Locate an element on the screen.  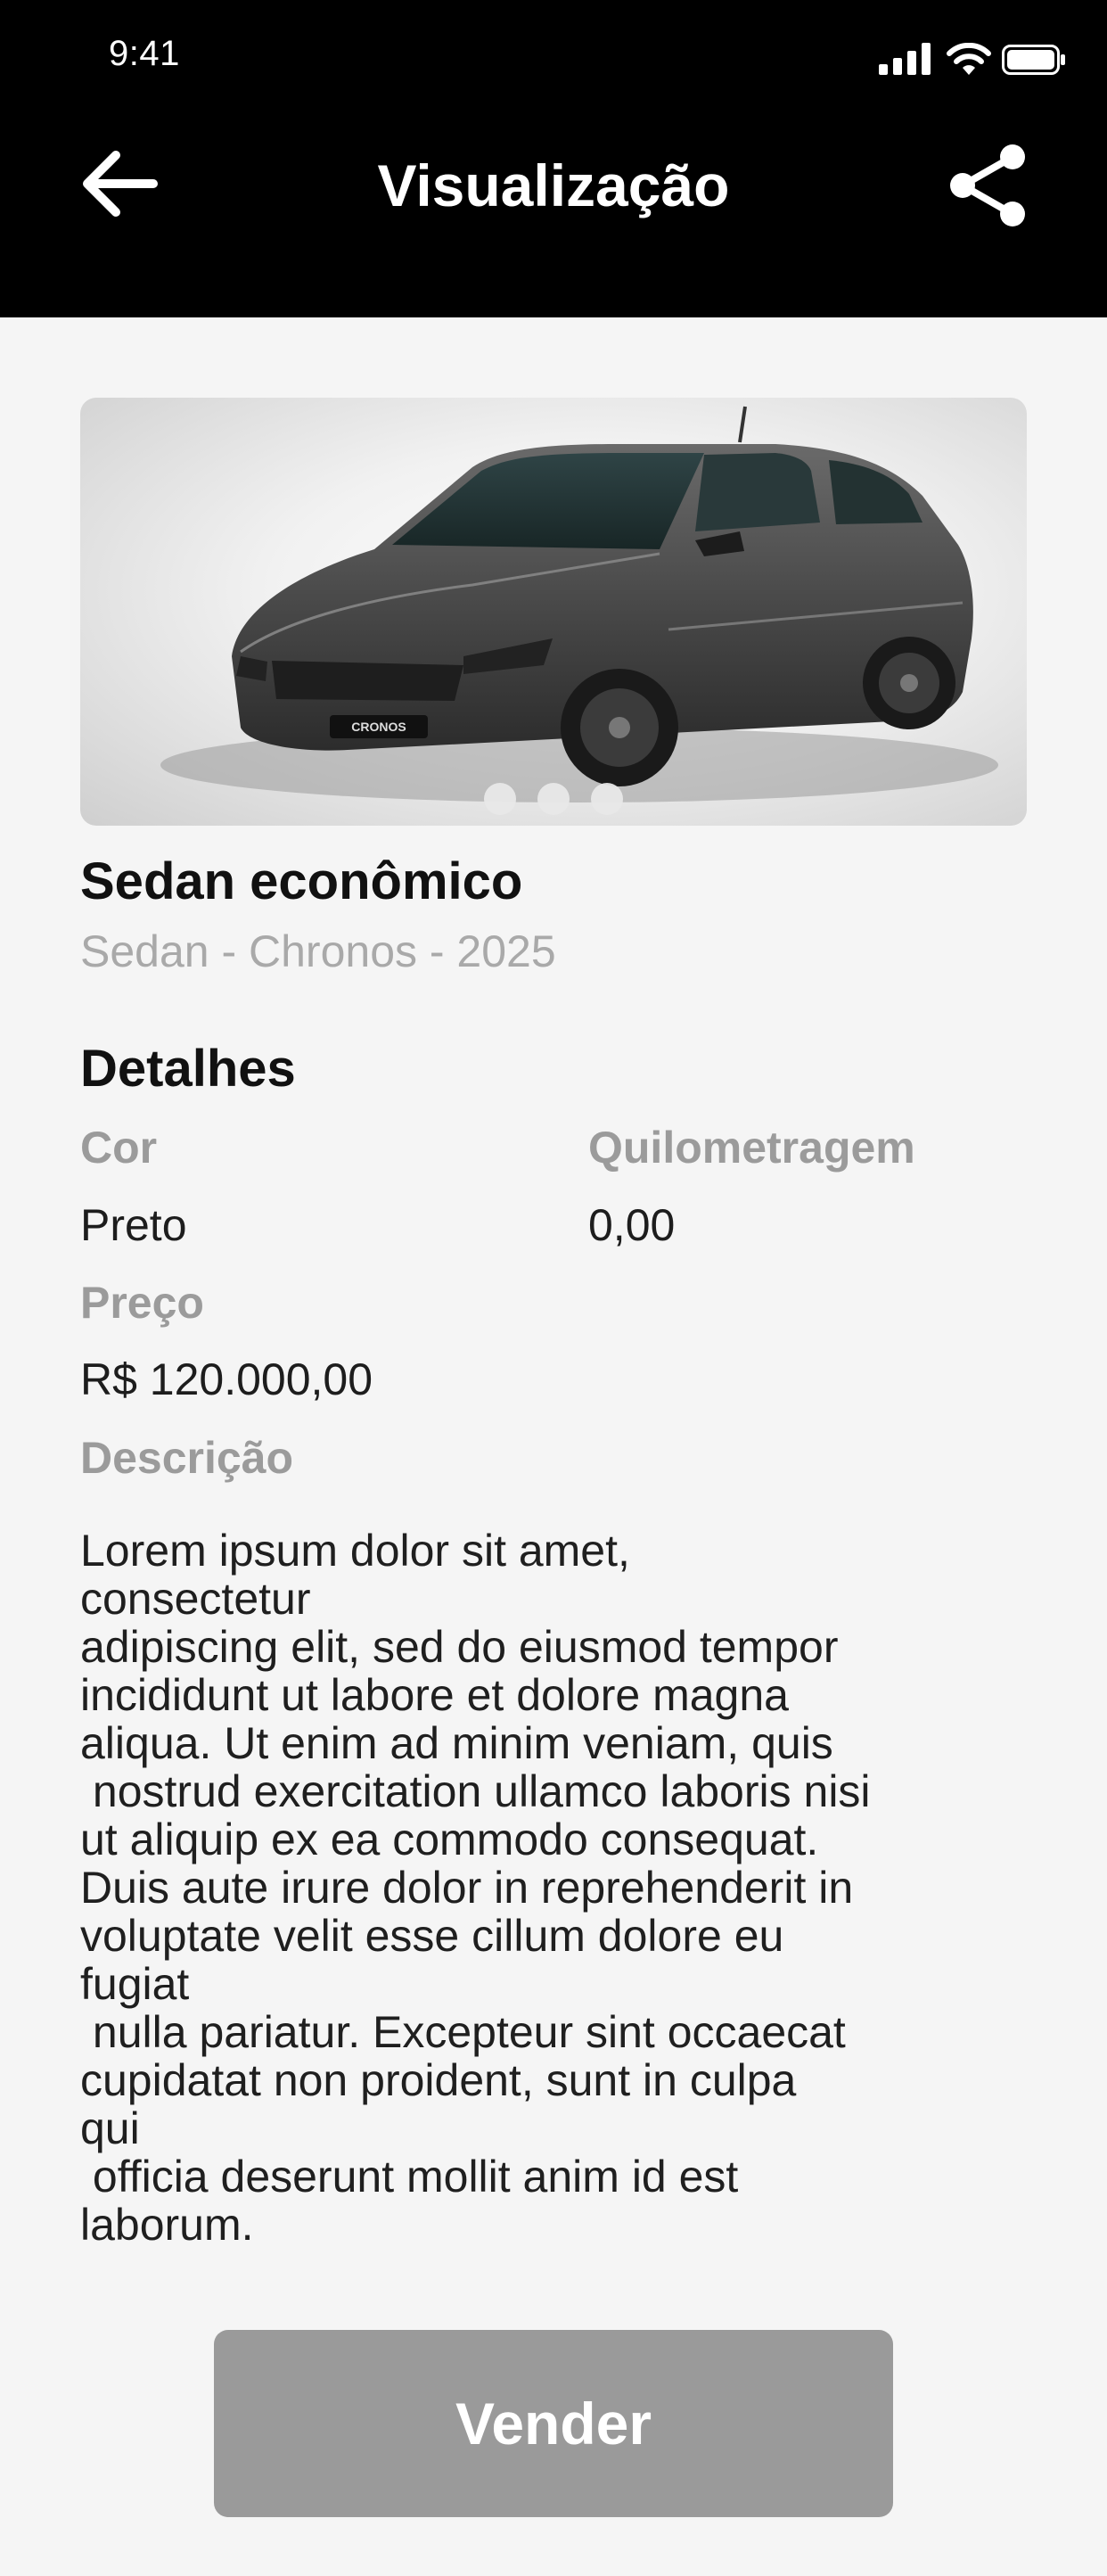
wifi-icon is located at coordinates (969, 59).